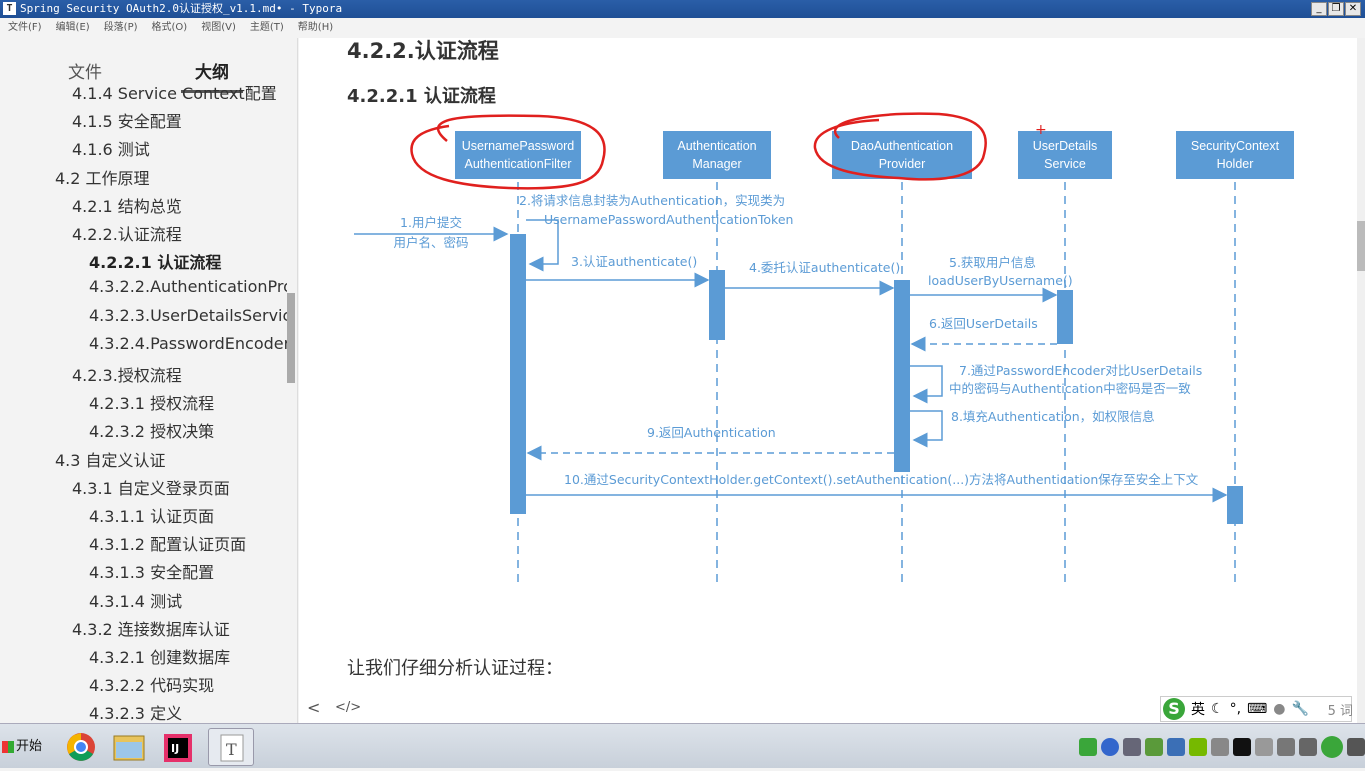 This screenshot has height=771, width=1365. Describe the element at coordinates (1308, 747) in the screenshot. I see `volume-icon` at that location.